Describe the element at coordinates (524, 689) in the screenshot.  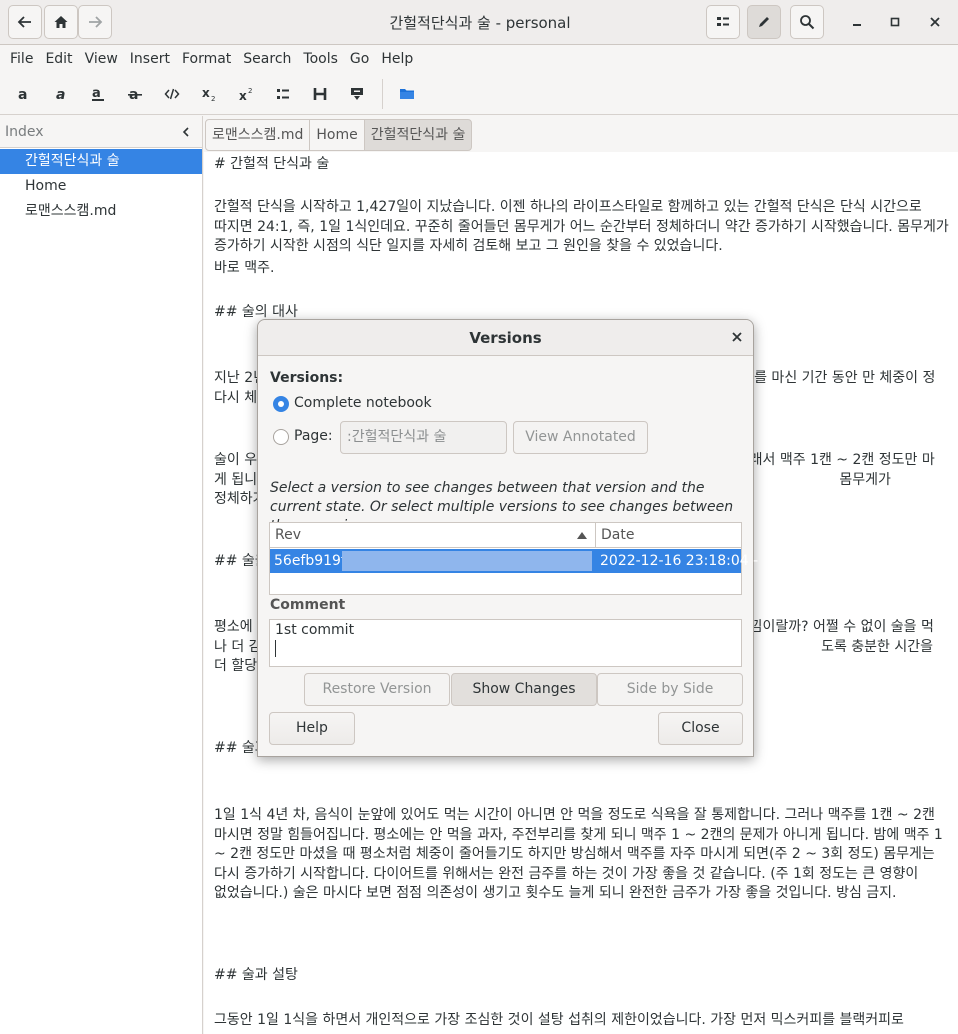
I see `show-changes-button: Show Changes` at that location.